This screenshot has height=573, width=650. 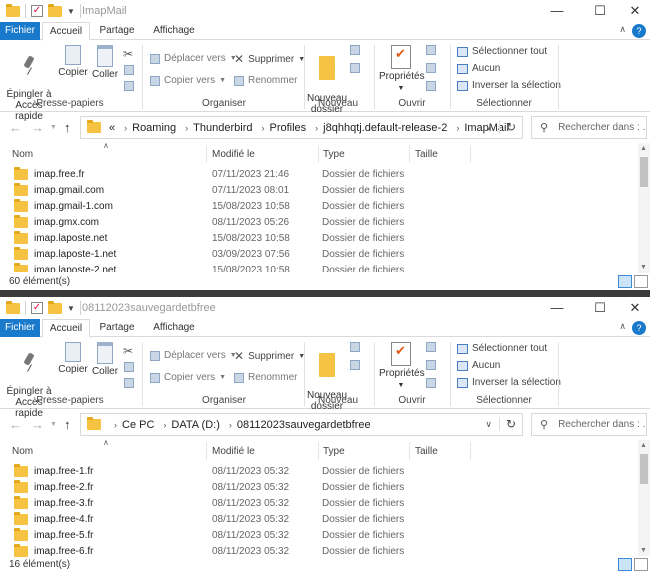 What do you see at coordinates (112, 128) in the screenshot?
I see `breadcrumb-overflow: «` at bounding box center [112, 128].